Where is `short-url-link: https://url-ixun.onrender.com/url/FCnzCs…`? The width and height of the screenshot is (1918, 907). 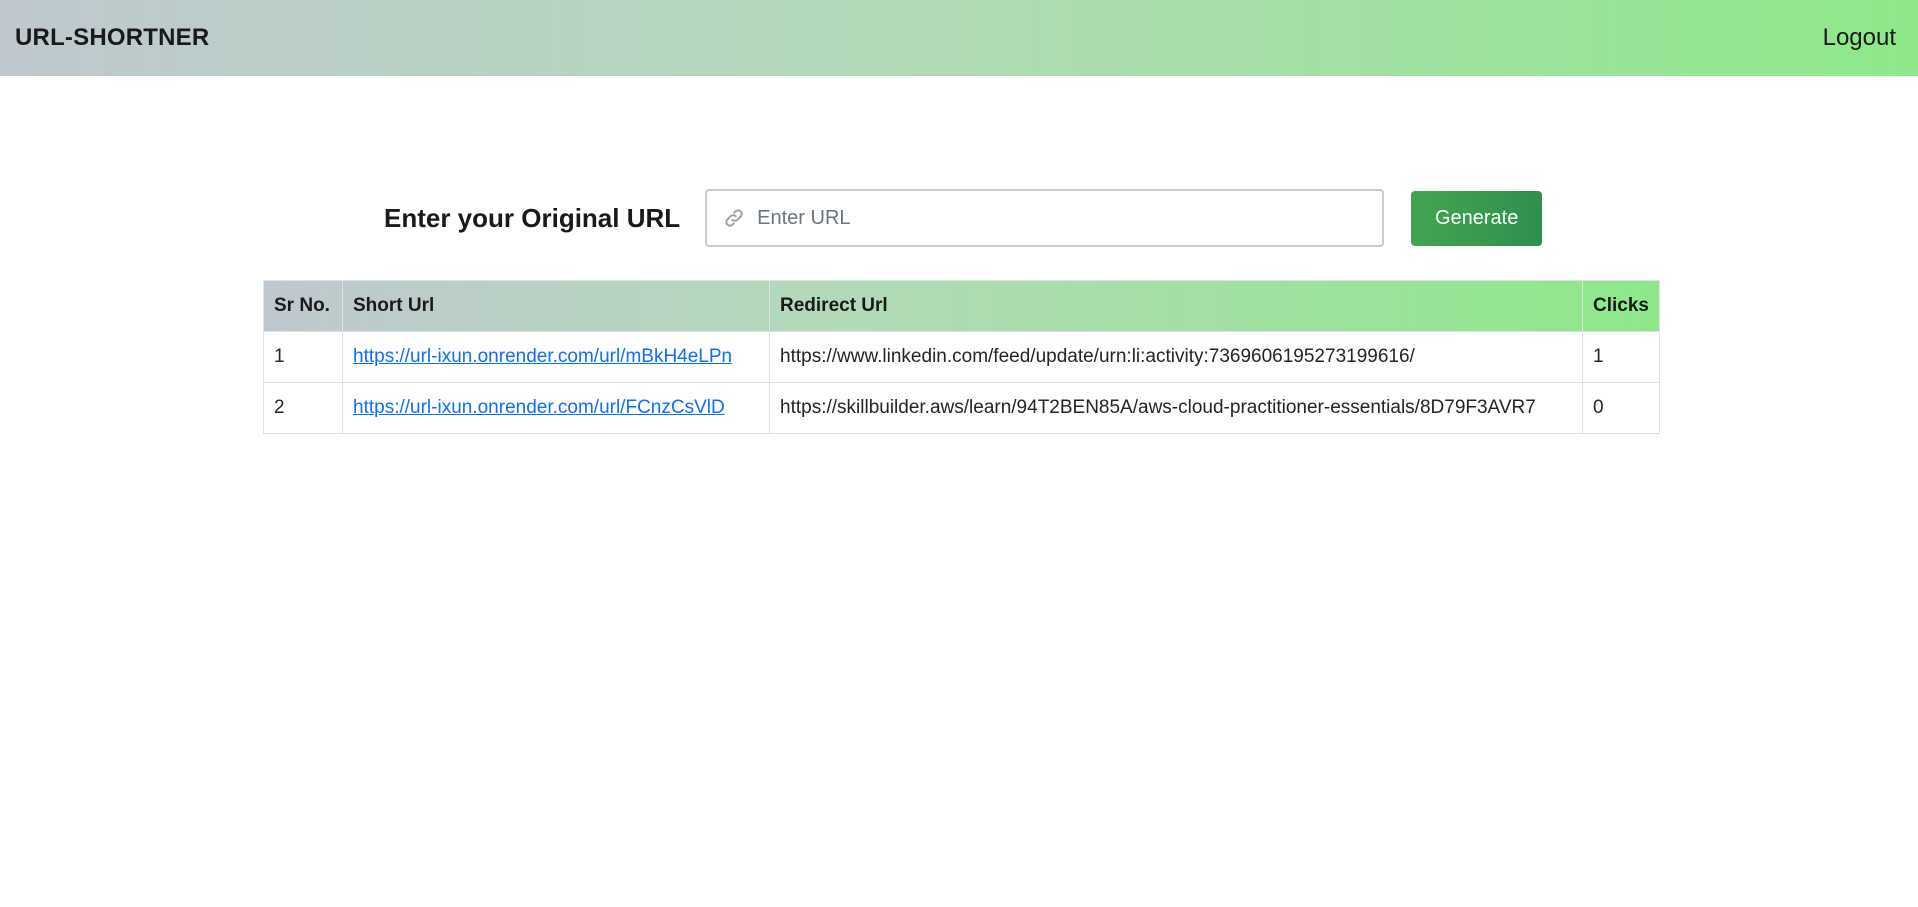
short-url-link: https://url-ixun.onrender.com/url/FCnzCs… is located at coordinates (539, 407).